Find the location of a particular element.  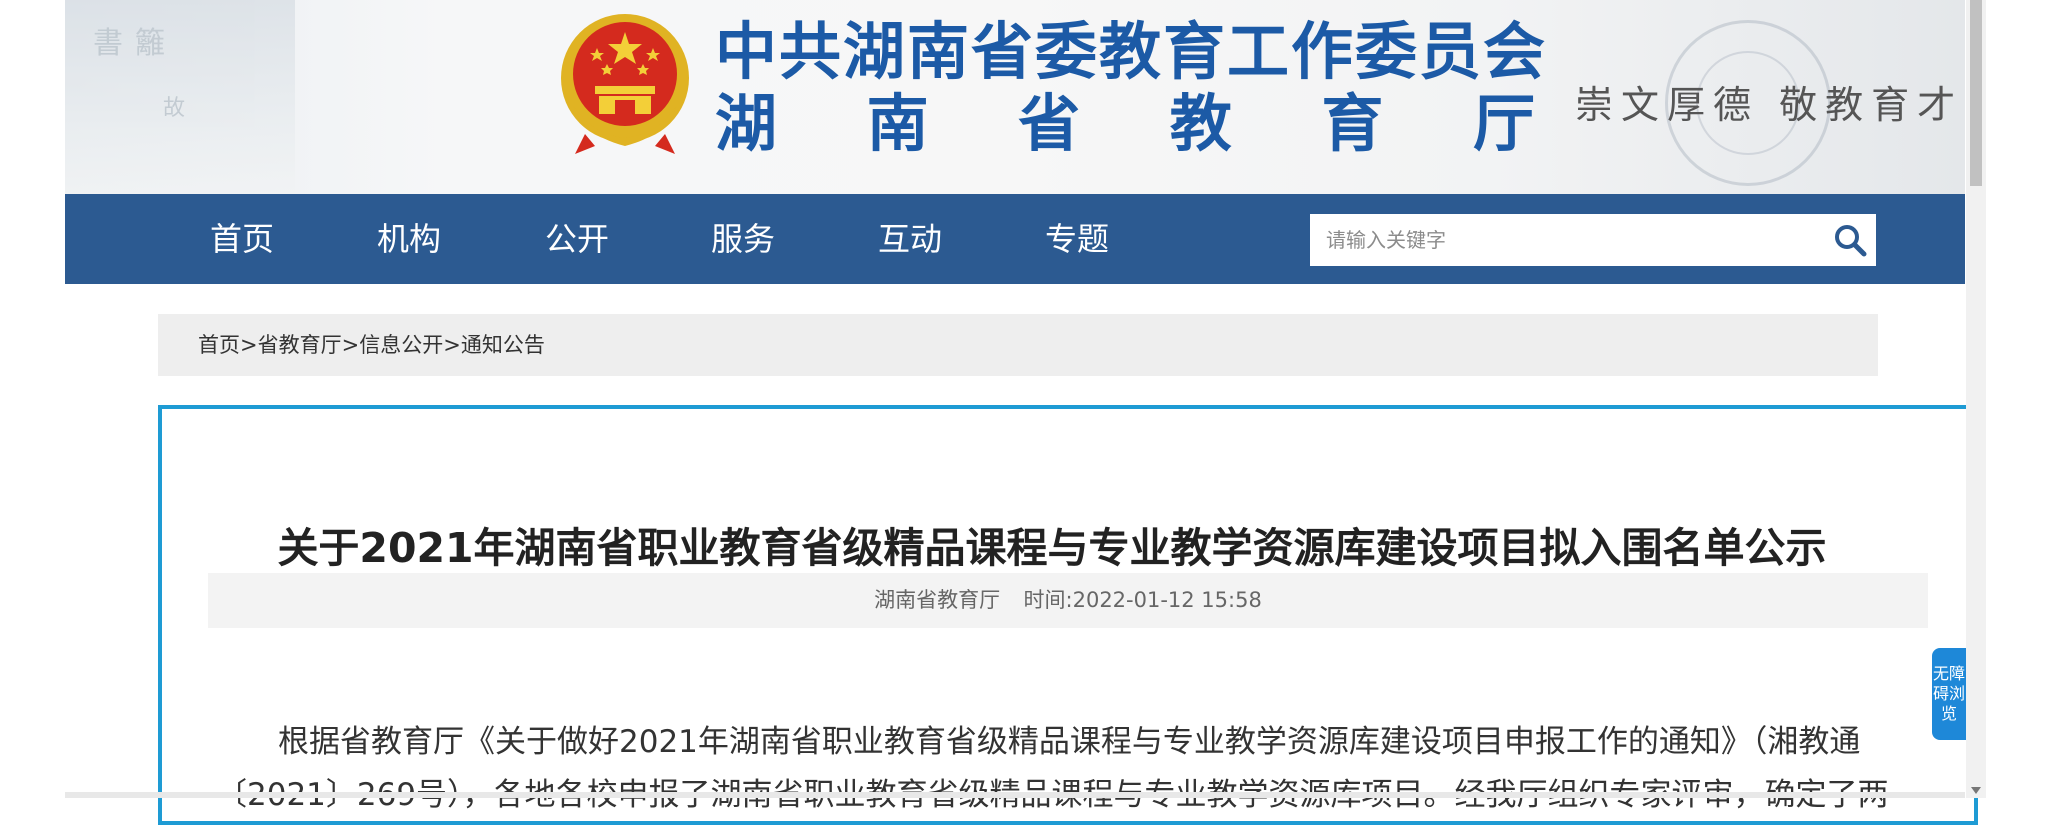

horizontal-scrollbar is located at coordinates (1015, 795).